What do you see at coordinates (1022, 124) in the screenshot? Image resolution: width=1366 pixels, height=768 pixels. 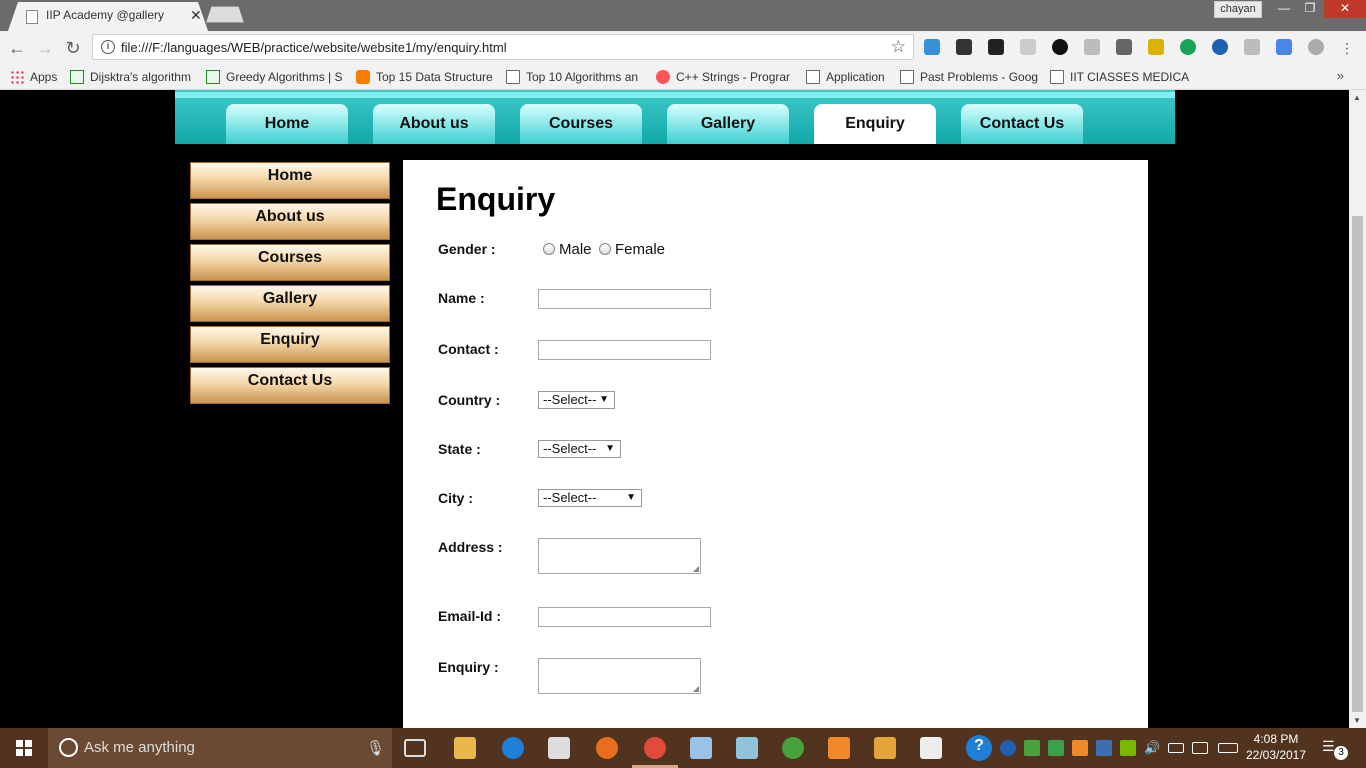 I see `top-nav-contact: Contact Us` at bounding box center [1022, 124].